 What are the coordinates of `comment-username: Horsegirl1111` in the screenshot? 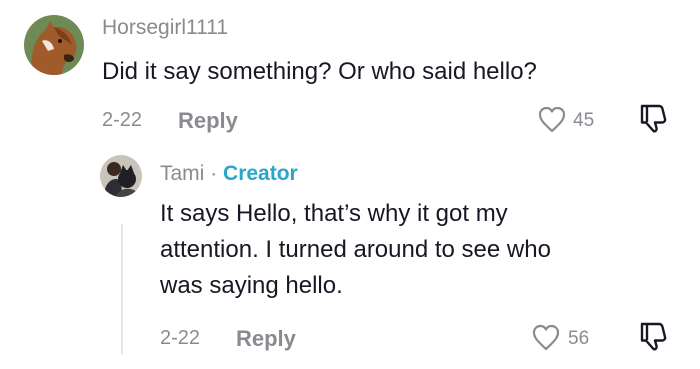 It's located at (165, 28).